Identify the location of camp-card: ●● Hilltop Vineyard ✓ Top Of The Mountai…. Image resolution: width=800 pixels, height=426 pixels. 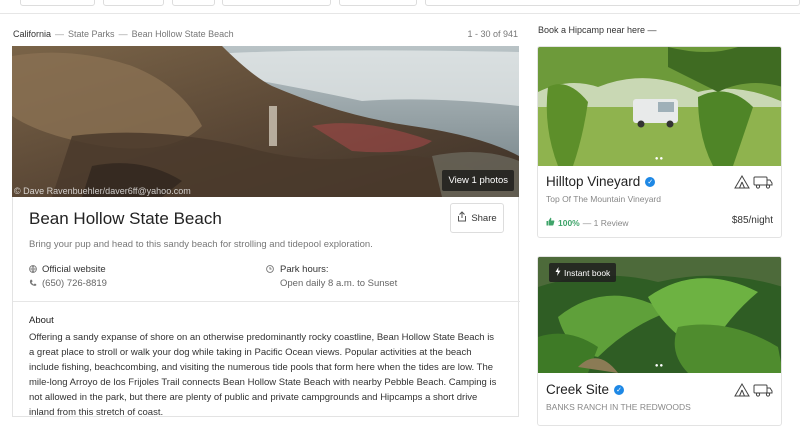
(659, 142).